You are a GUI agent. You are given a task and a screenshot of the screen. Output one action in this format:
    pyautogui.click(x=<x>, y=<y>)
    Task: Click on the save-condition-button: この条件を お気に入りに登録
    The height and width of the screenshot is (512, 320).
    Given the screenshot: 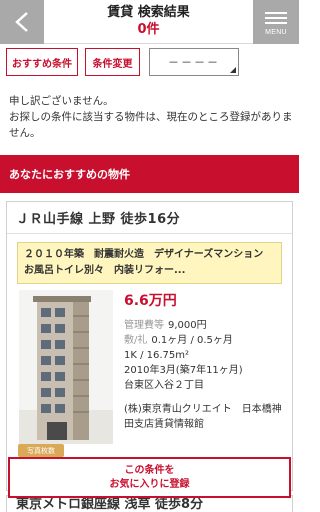 What is the action you would take?
    pyautogui.click(x=149, y=477)
    